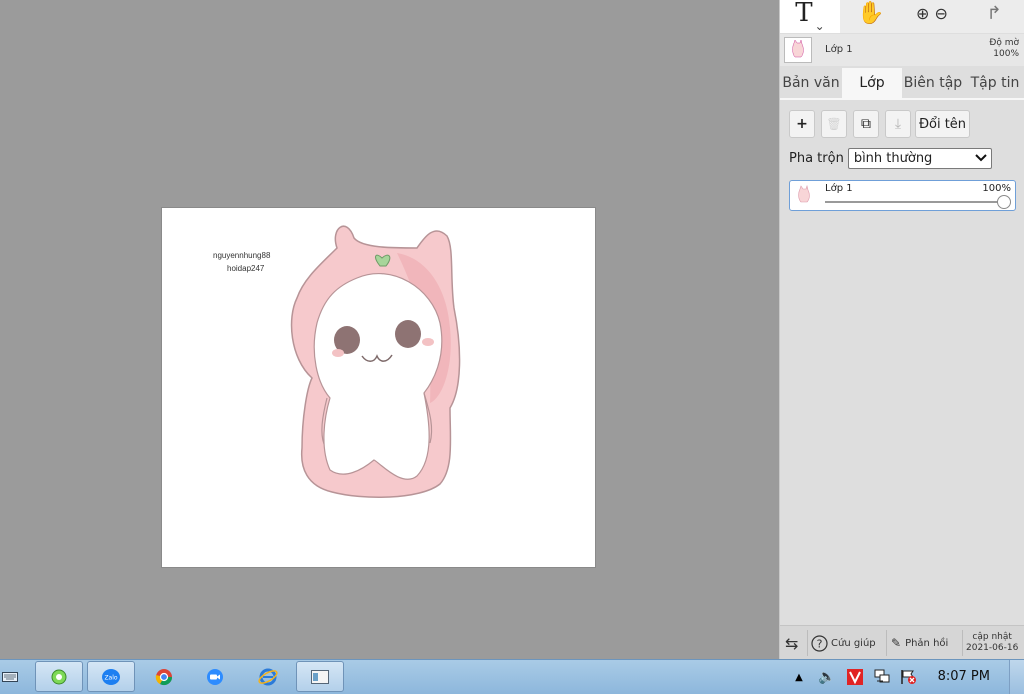 This screenshot has height=694, width=1024. I want to click on show-desktop-button, so click(1016, 677).